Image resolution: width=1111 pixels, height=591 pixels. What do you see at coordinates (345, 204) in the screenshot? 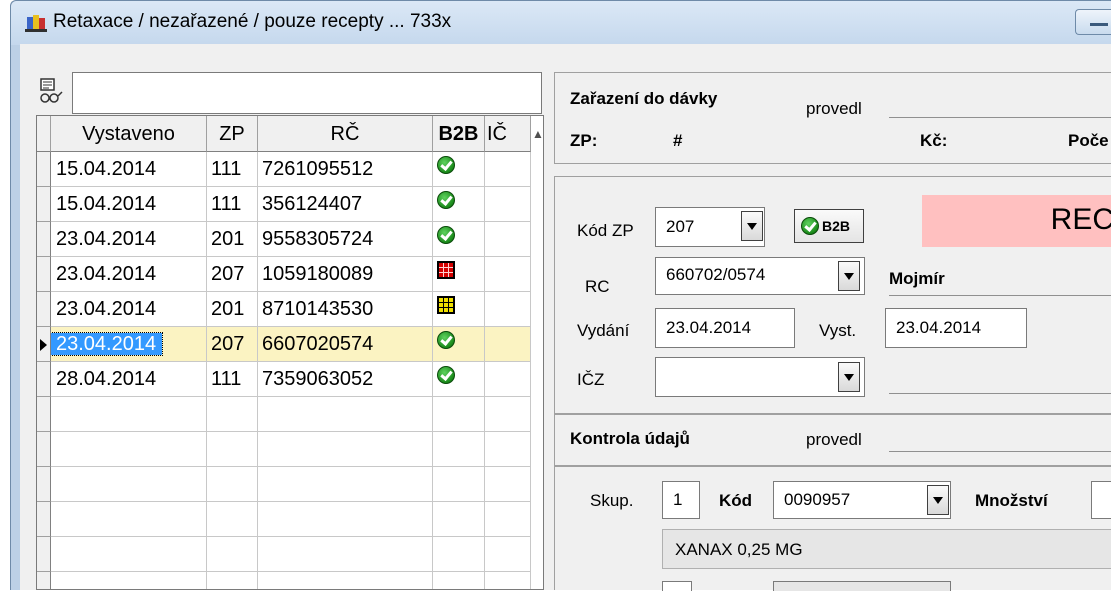
I see `cell-rc: 356124407` at bounding box center [345, 204].